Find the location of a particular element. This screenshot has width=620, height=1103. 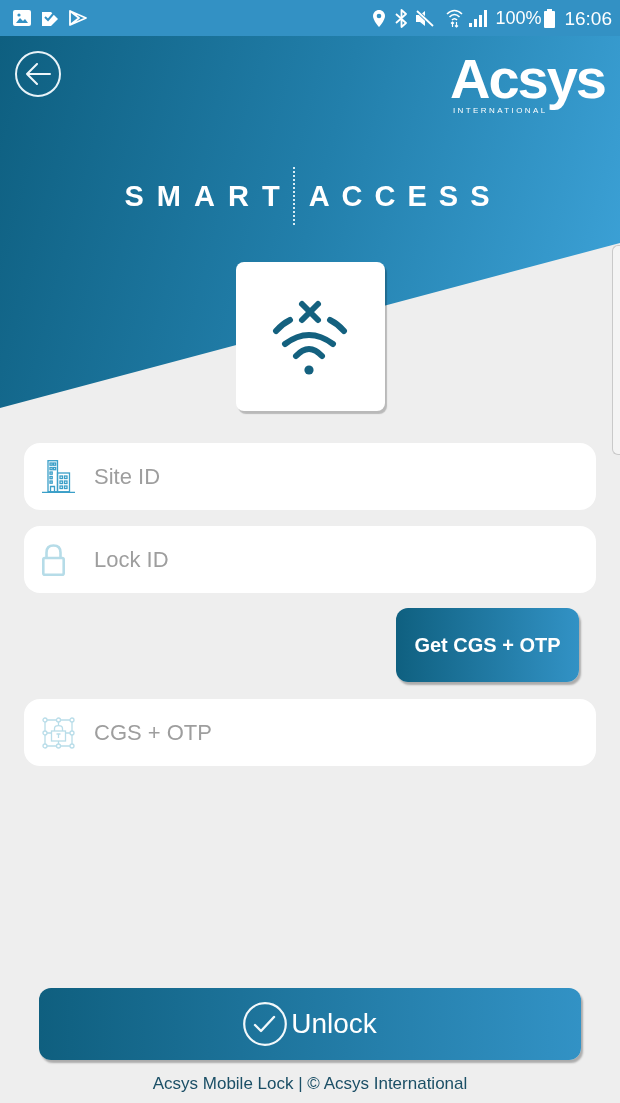

get-code-button: Get CGS + OTP is located at coordinates (487, 645).